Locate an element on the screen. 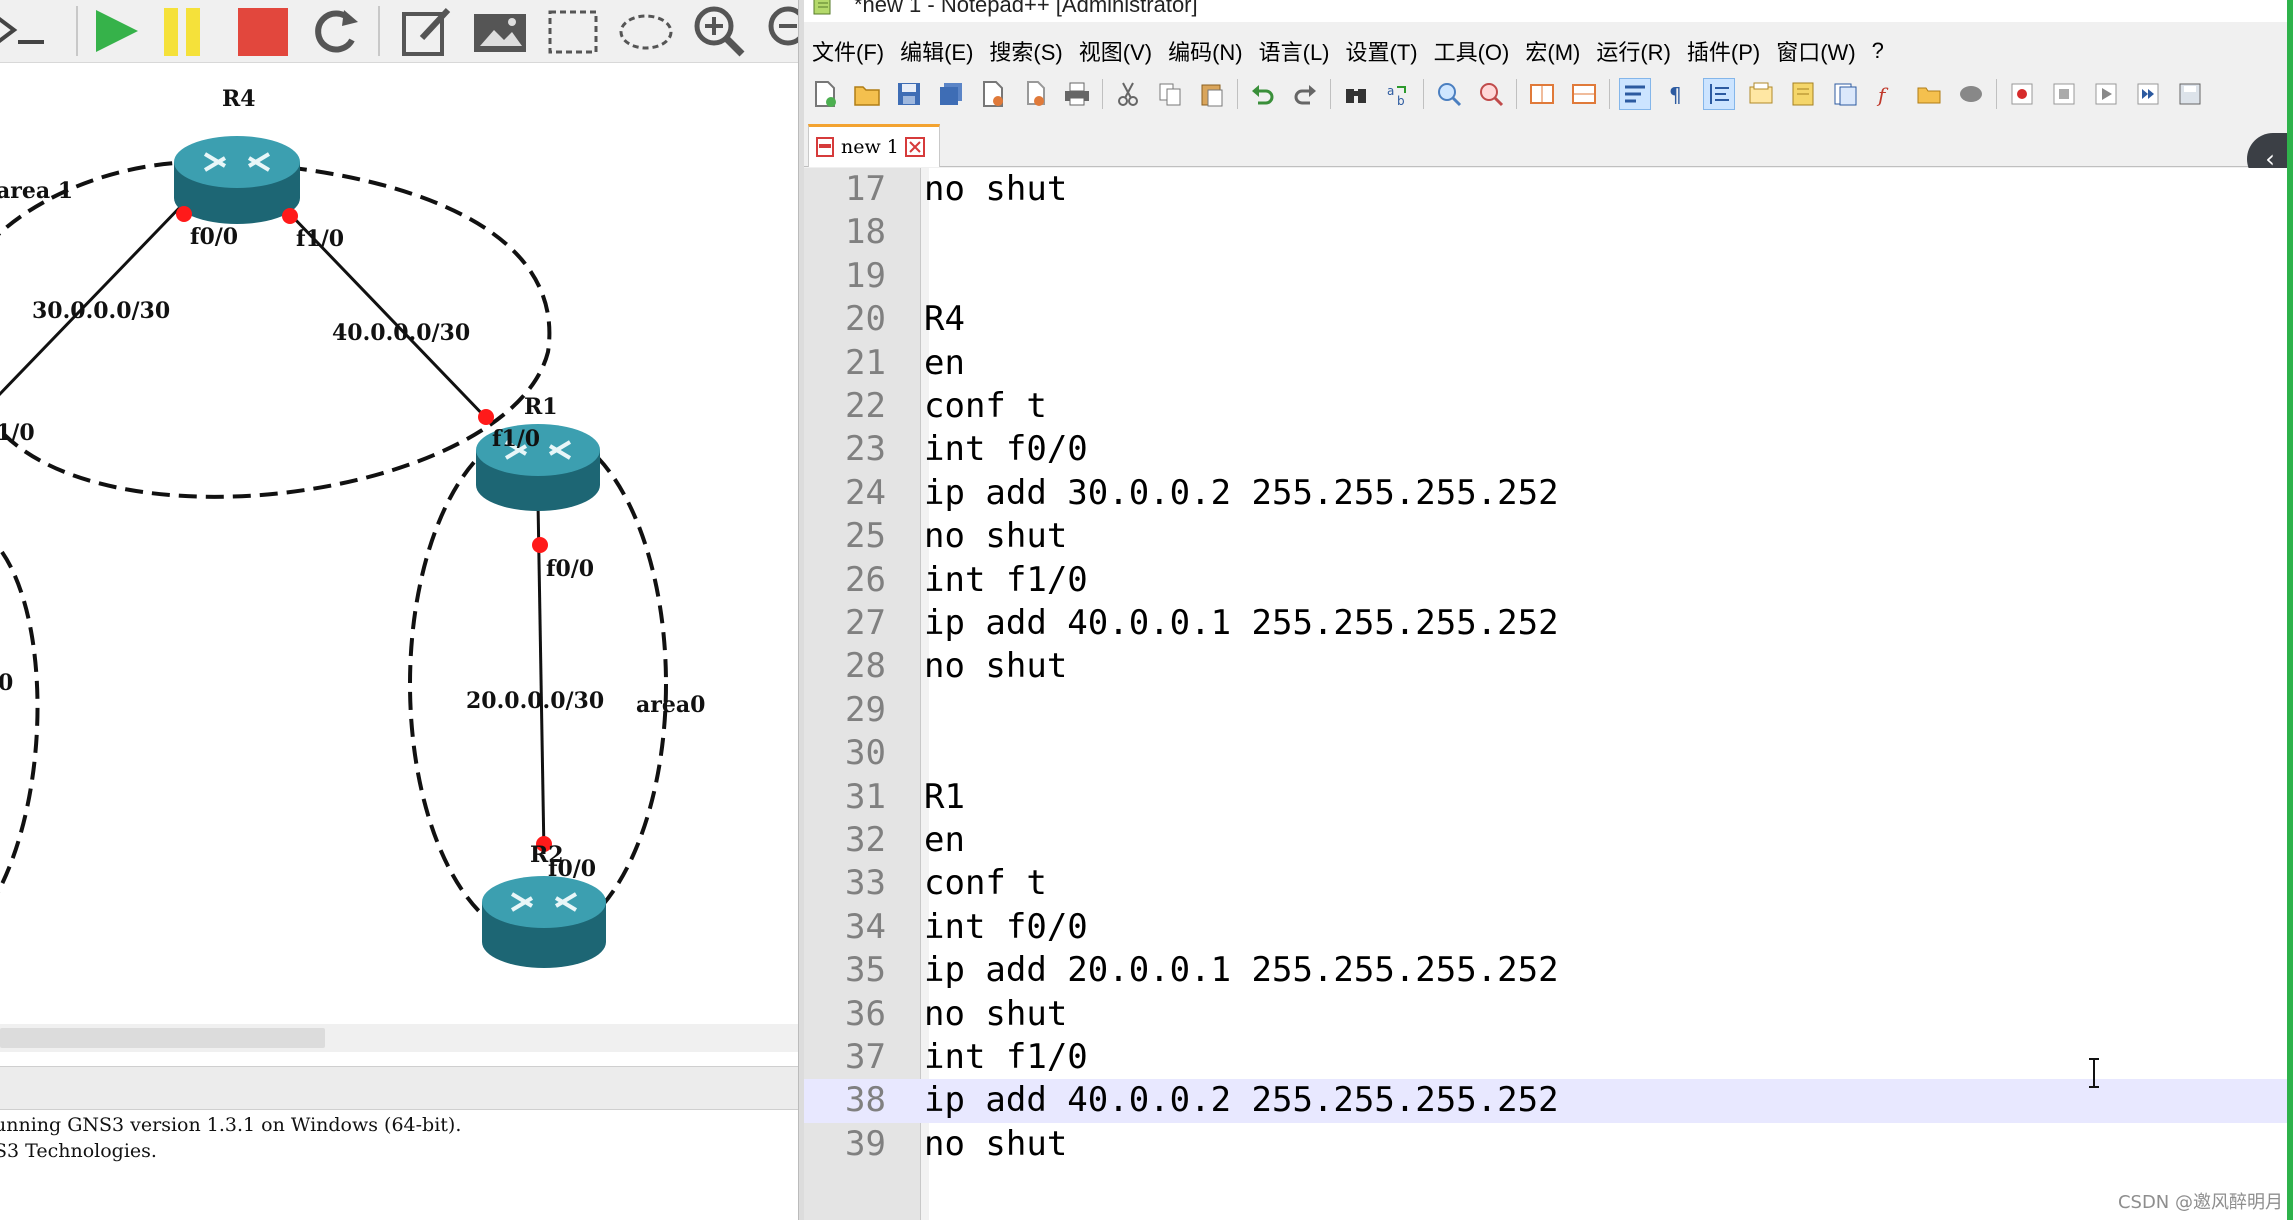  code-line: 17 no shut is located at coordinates (1548, 189).